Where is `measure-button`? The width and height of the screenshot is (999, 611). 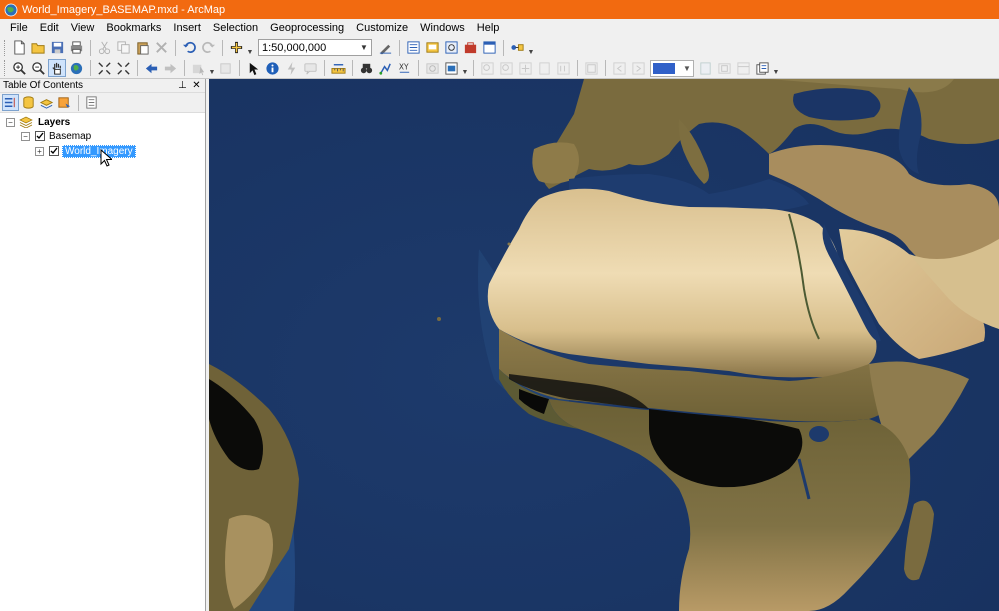
measure-button is located at coordinates (338, 68).